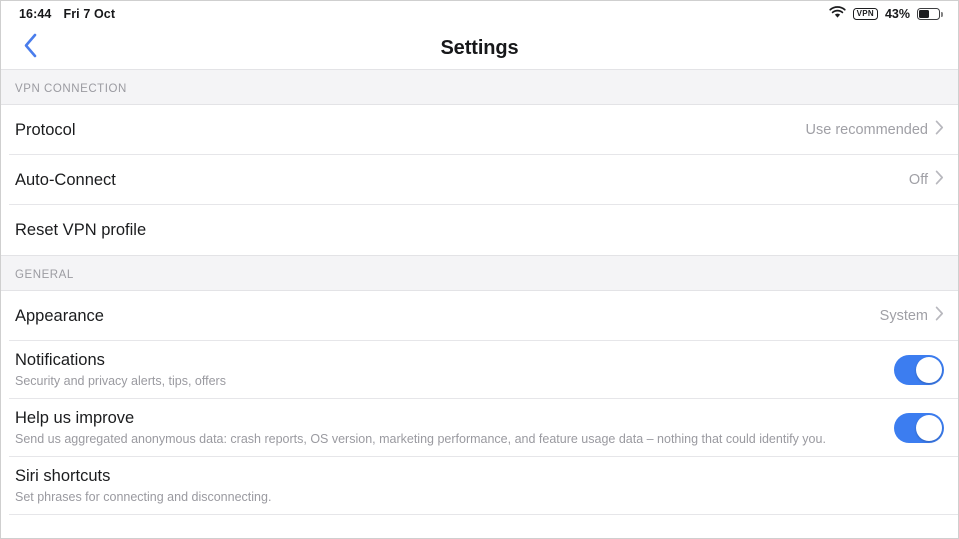 The image size is (959, 539). Describe the element at coordinates (929, 428) in the screenshot. I see `help-us-improve-toggle-knob` at that location.